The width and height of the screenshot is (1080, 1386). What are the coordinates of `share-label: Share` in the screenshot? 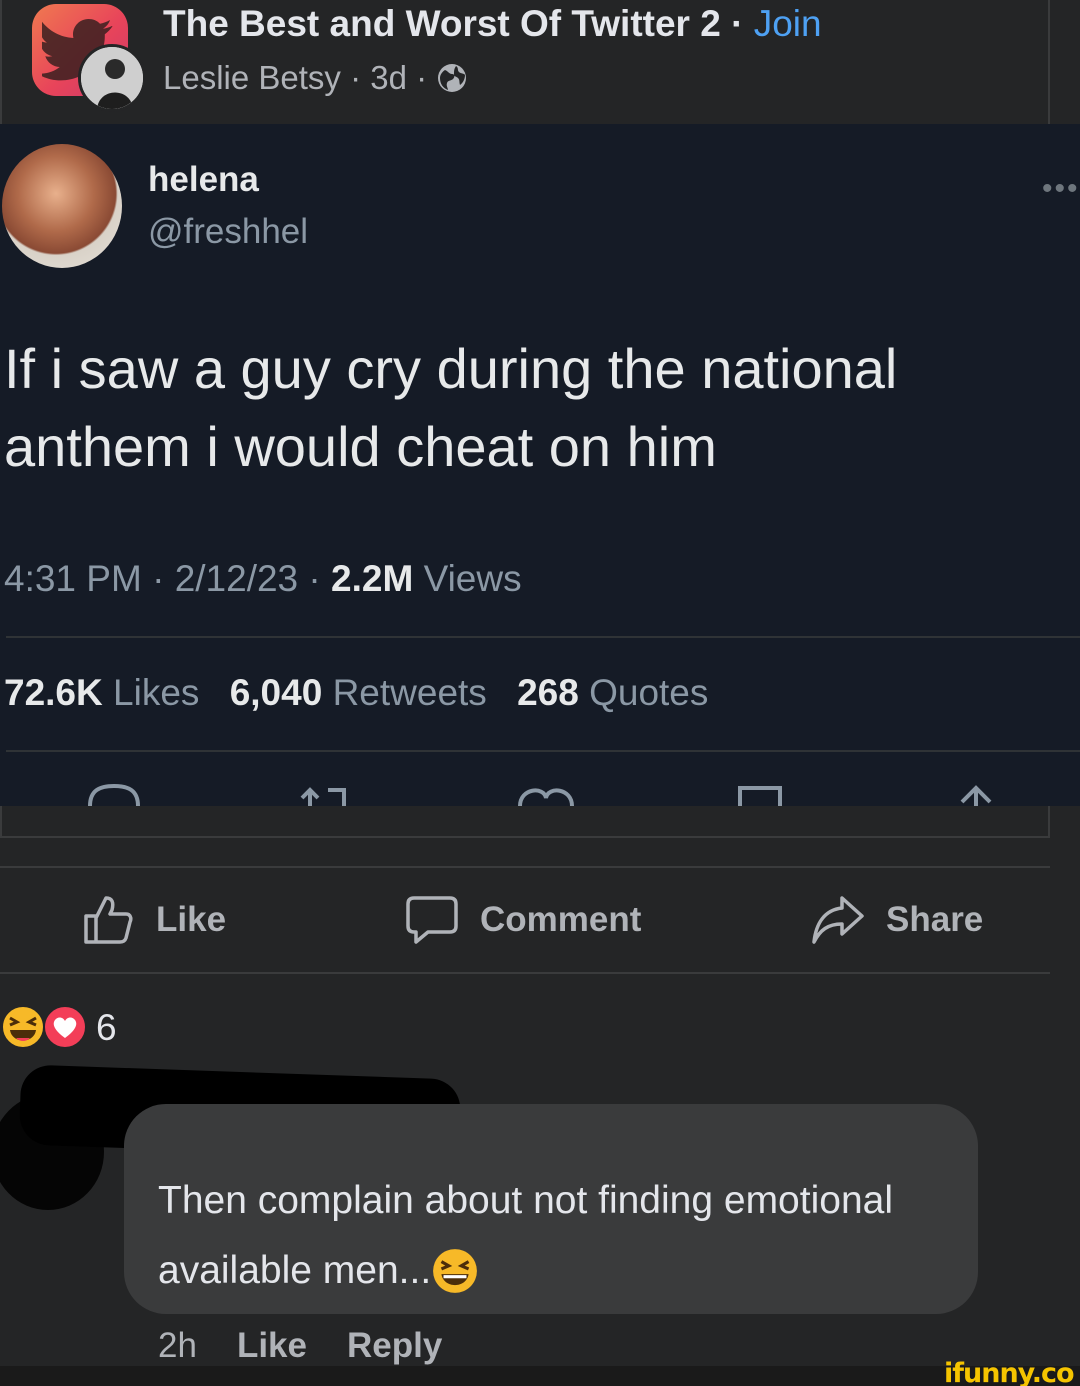 It's located at (935, 919).